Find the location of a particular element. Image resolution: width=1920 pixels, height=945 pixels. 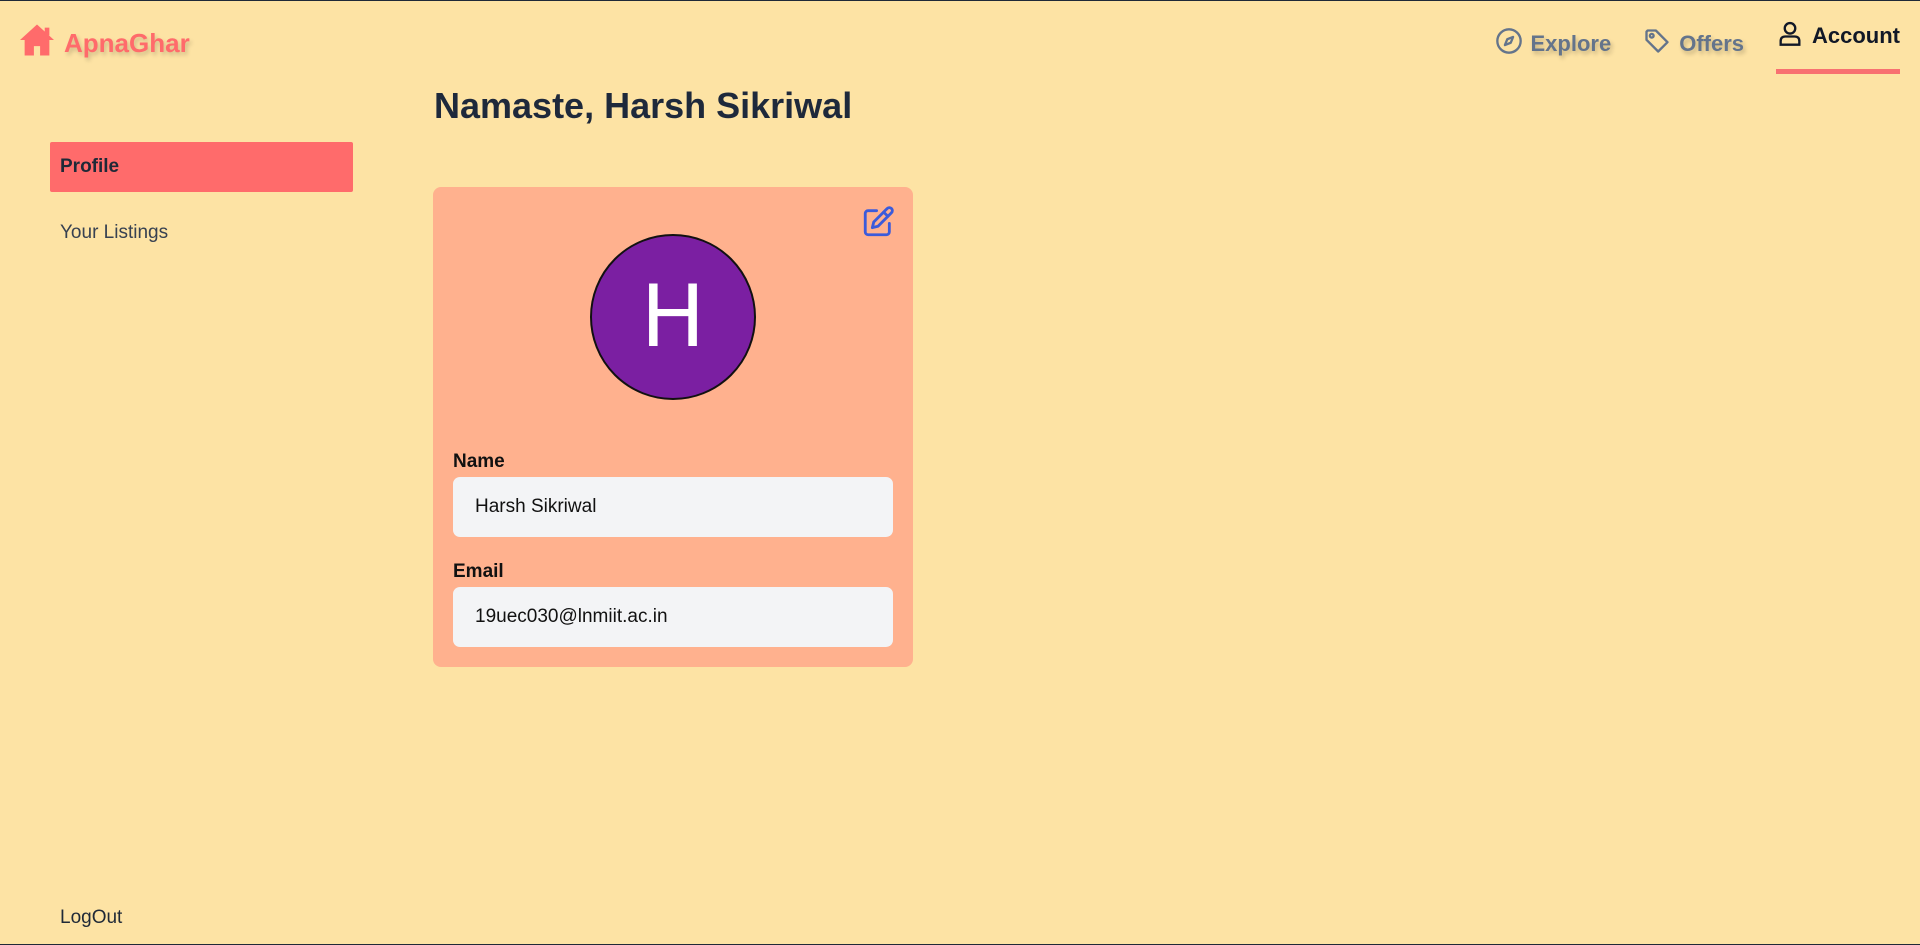

sidebar-item-profile: Profile is located at coordinates (201, 167).